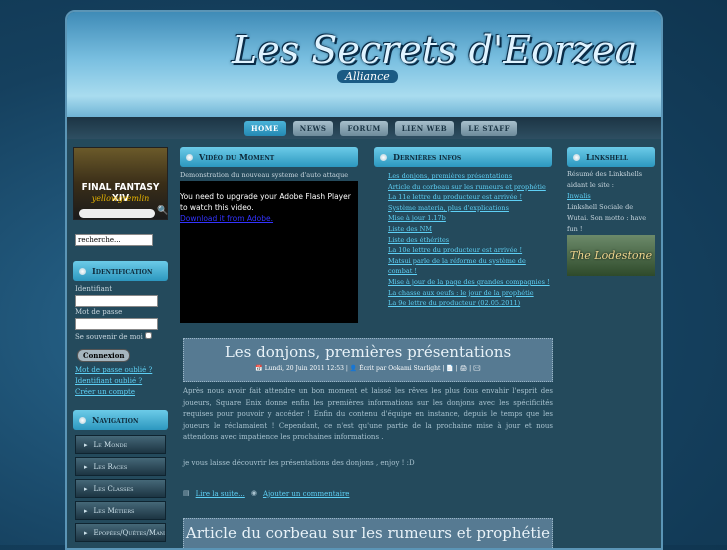 Image resolution: width=727 pixels, height=550 pixels. Describe the element at coordinates (306, 494) in the screenshot. I see `add-comment-link: Ajouter un commentaire` at that location.